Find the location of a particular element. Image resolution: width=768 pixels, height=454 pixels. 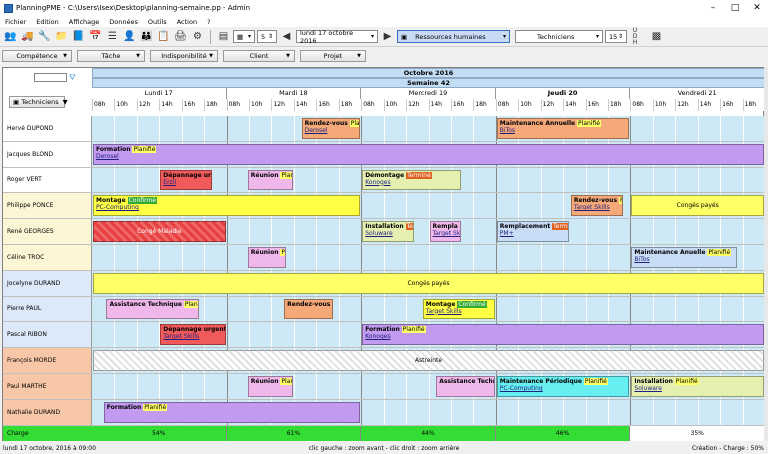

task-block: Montage Confirmé Target Skills is located at coordinates (458, 309).